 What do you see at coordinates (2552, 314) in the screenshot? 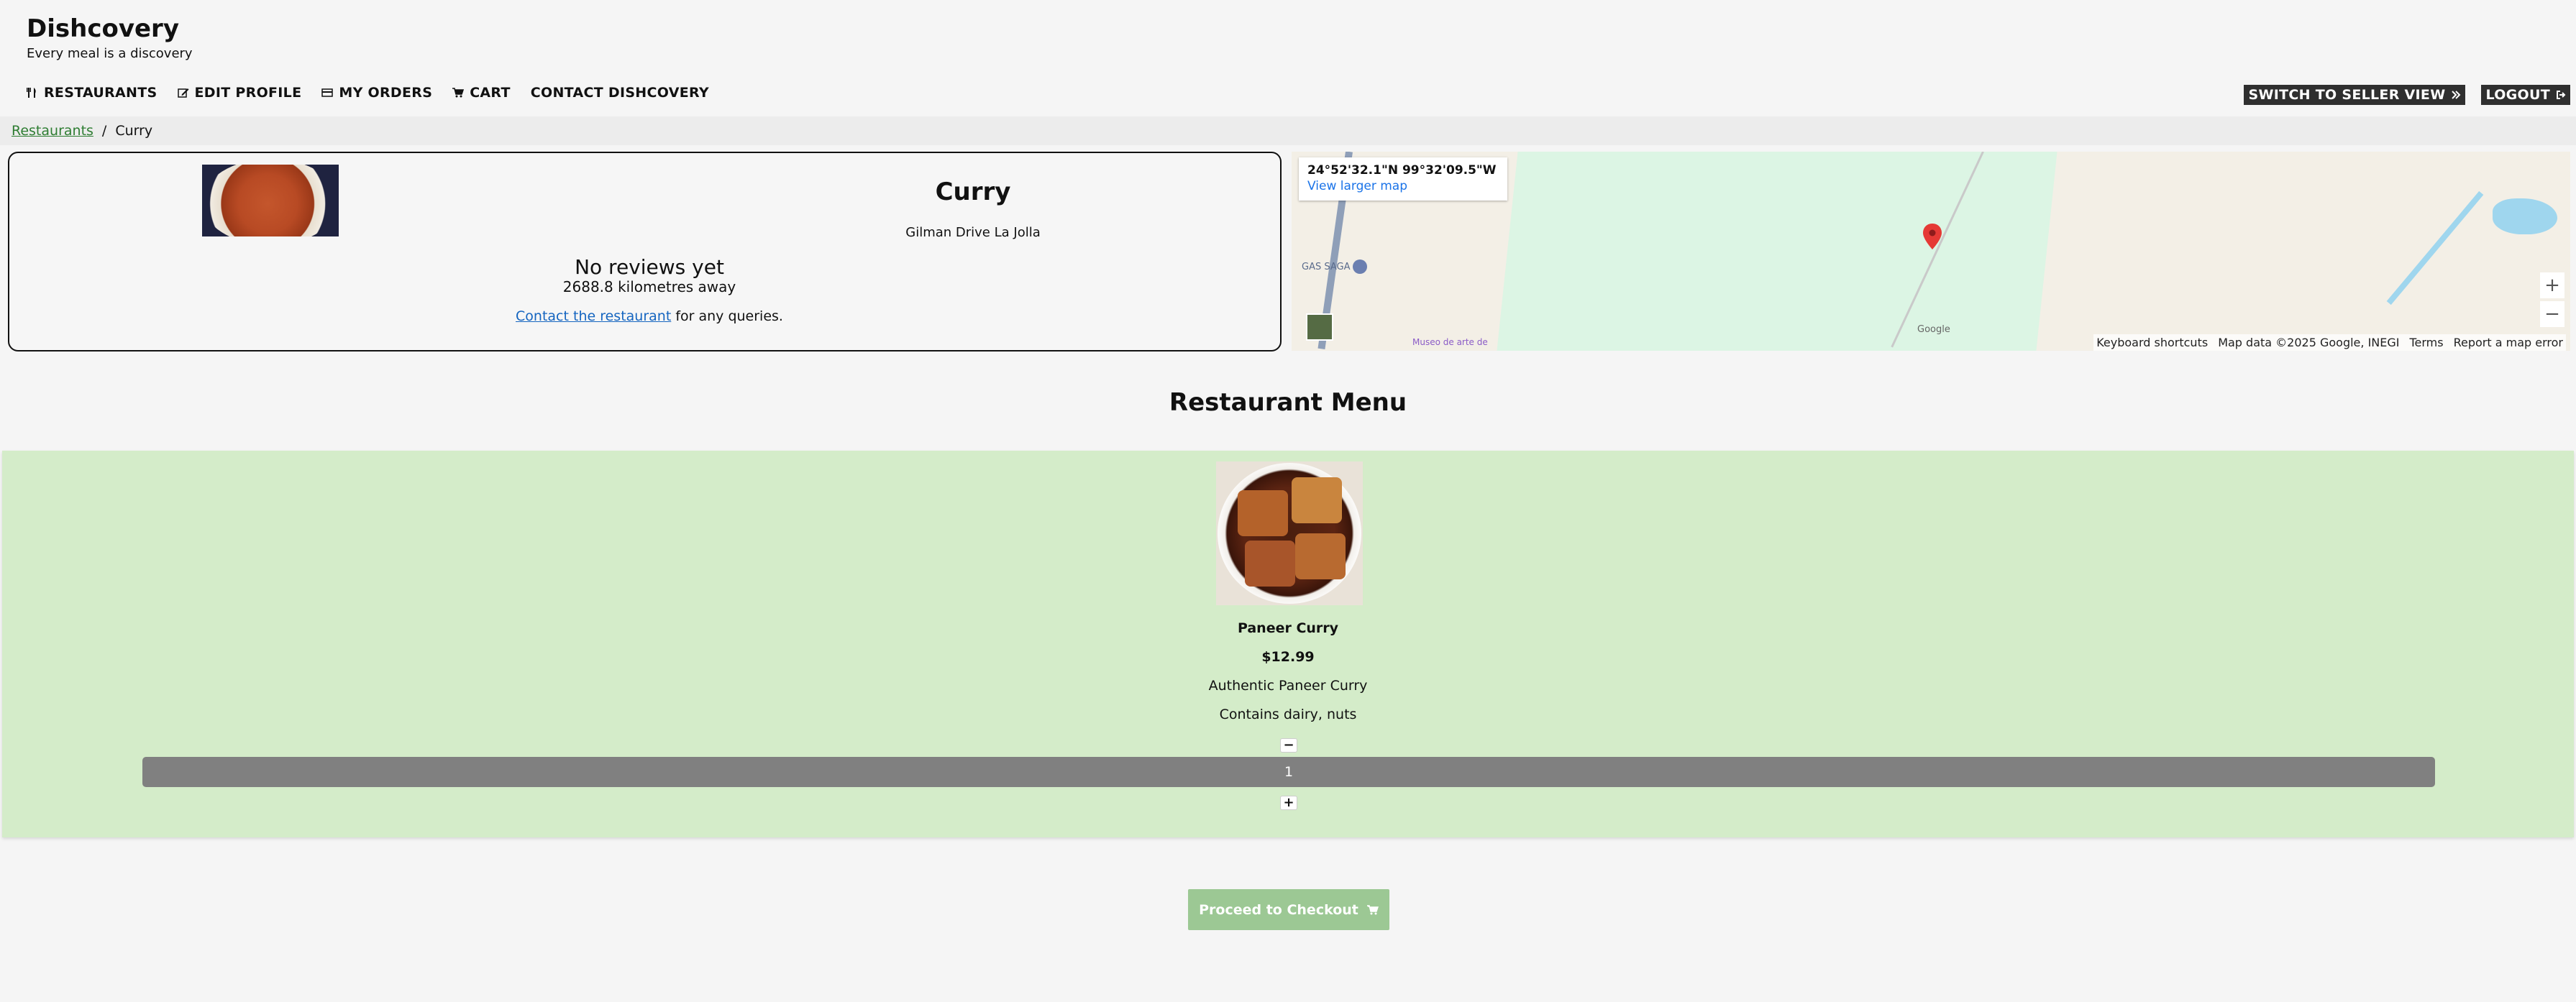
I see `zoom-out-button: −` at bounding box center [2552, 314].